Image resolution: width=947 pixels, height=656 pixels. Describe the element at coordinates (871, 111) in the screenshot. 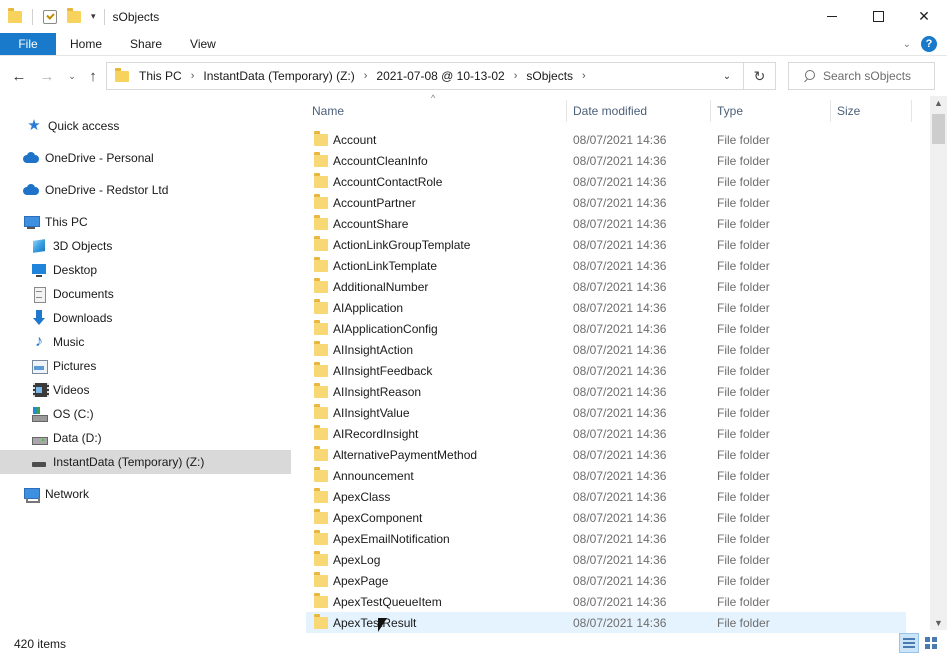

I see `column-size: Size` at that location.